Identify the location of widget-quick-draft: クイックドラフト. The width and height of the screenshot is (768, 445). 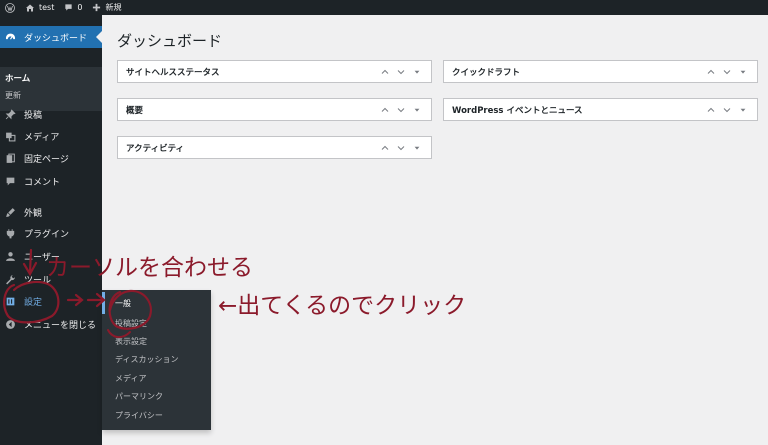
(600, 71).